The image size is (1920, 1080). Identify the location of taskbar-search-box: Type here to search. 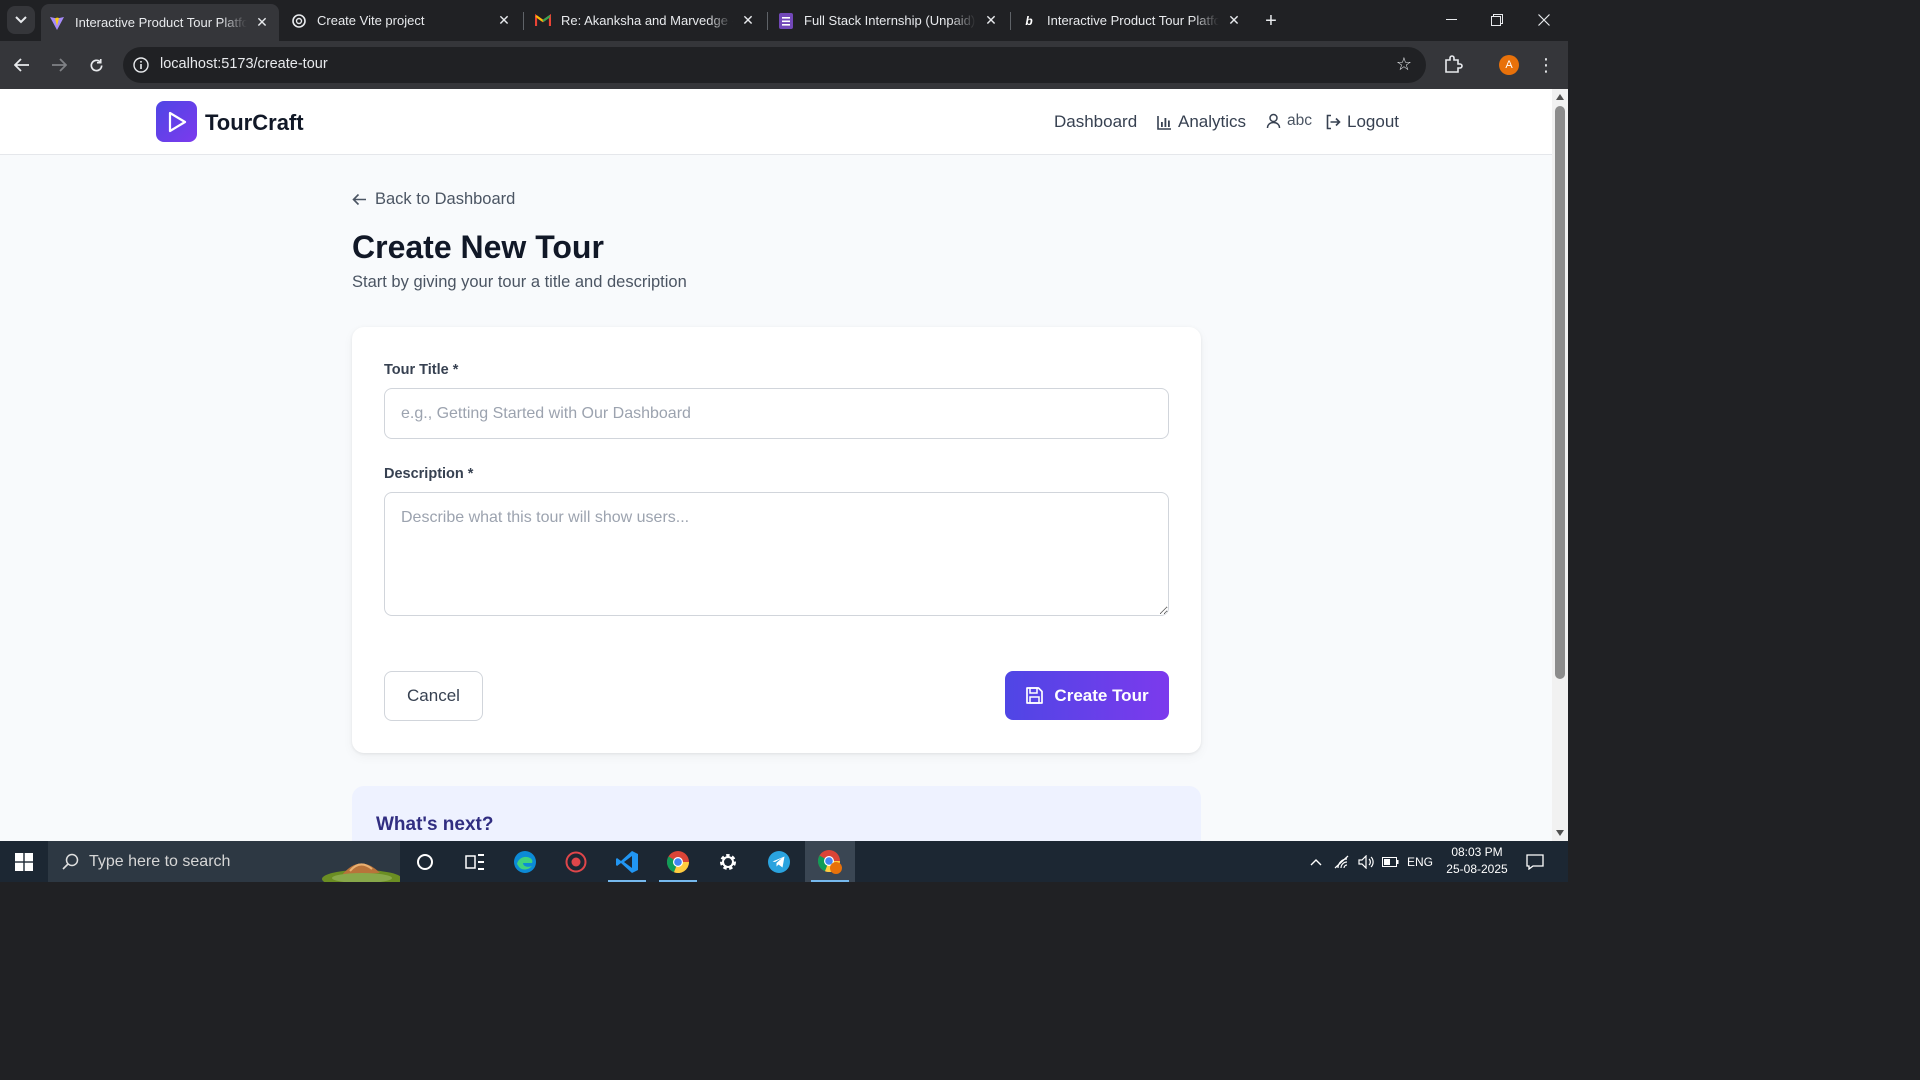
(224, 861).